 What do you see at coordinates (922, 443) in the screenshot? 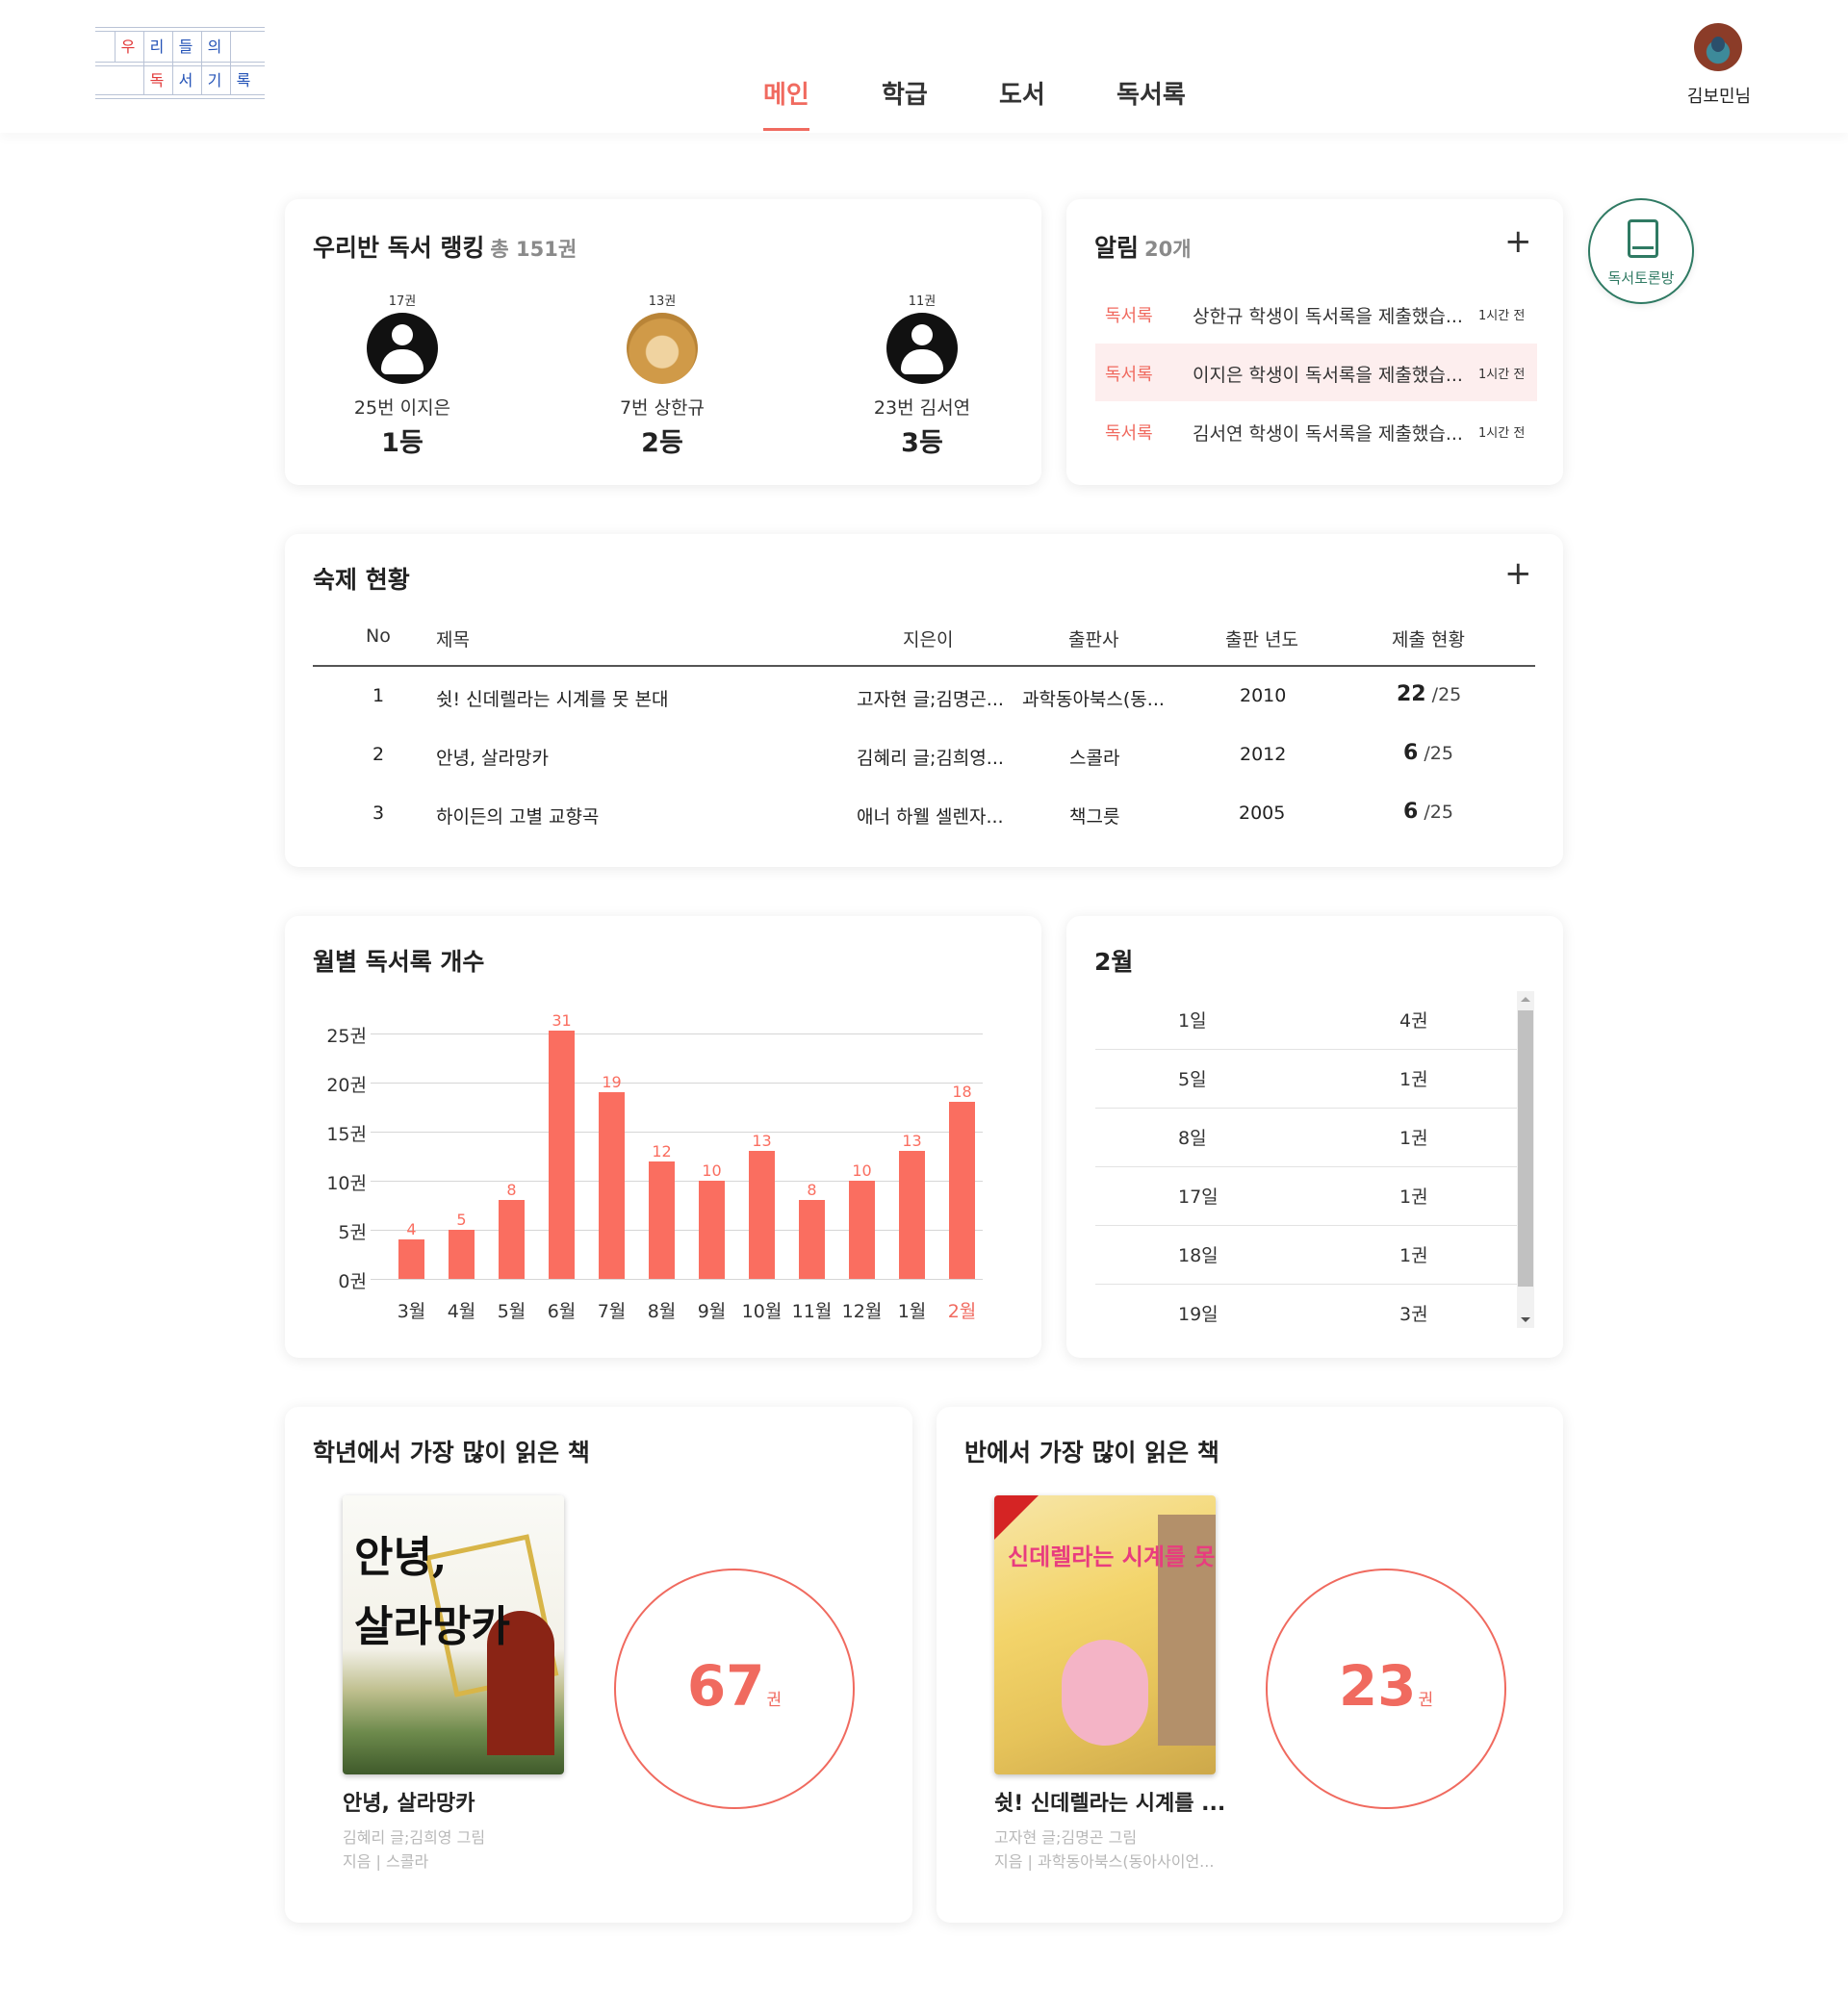
I see `rank-place: 3등` at bounding box center [922, 443].